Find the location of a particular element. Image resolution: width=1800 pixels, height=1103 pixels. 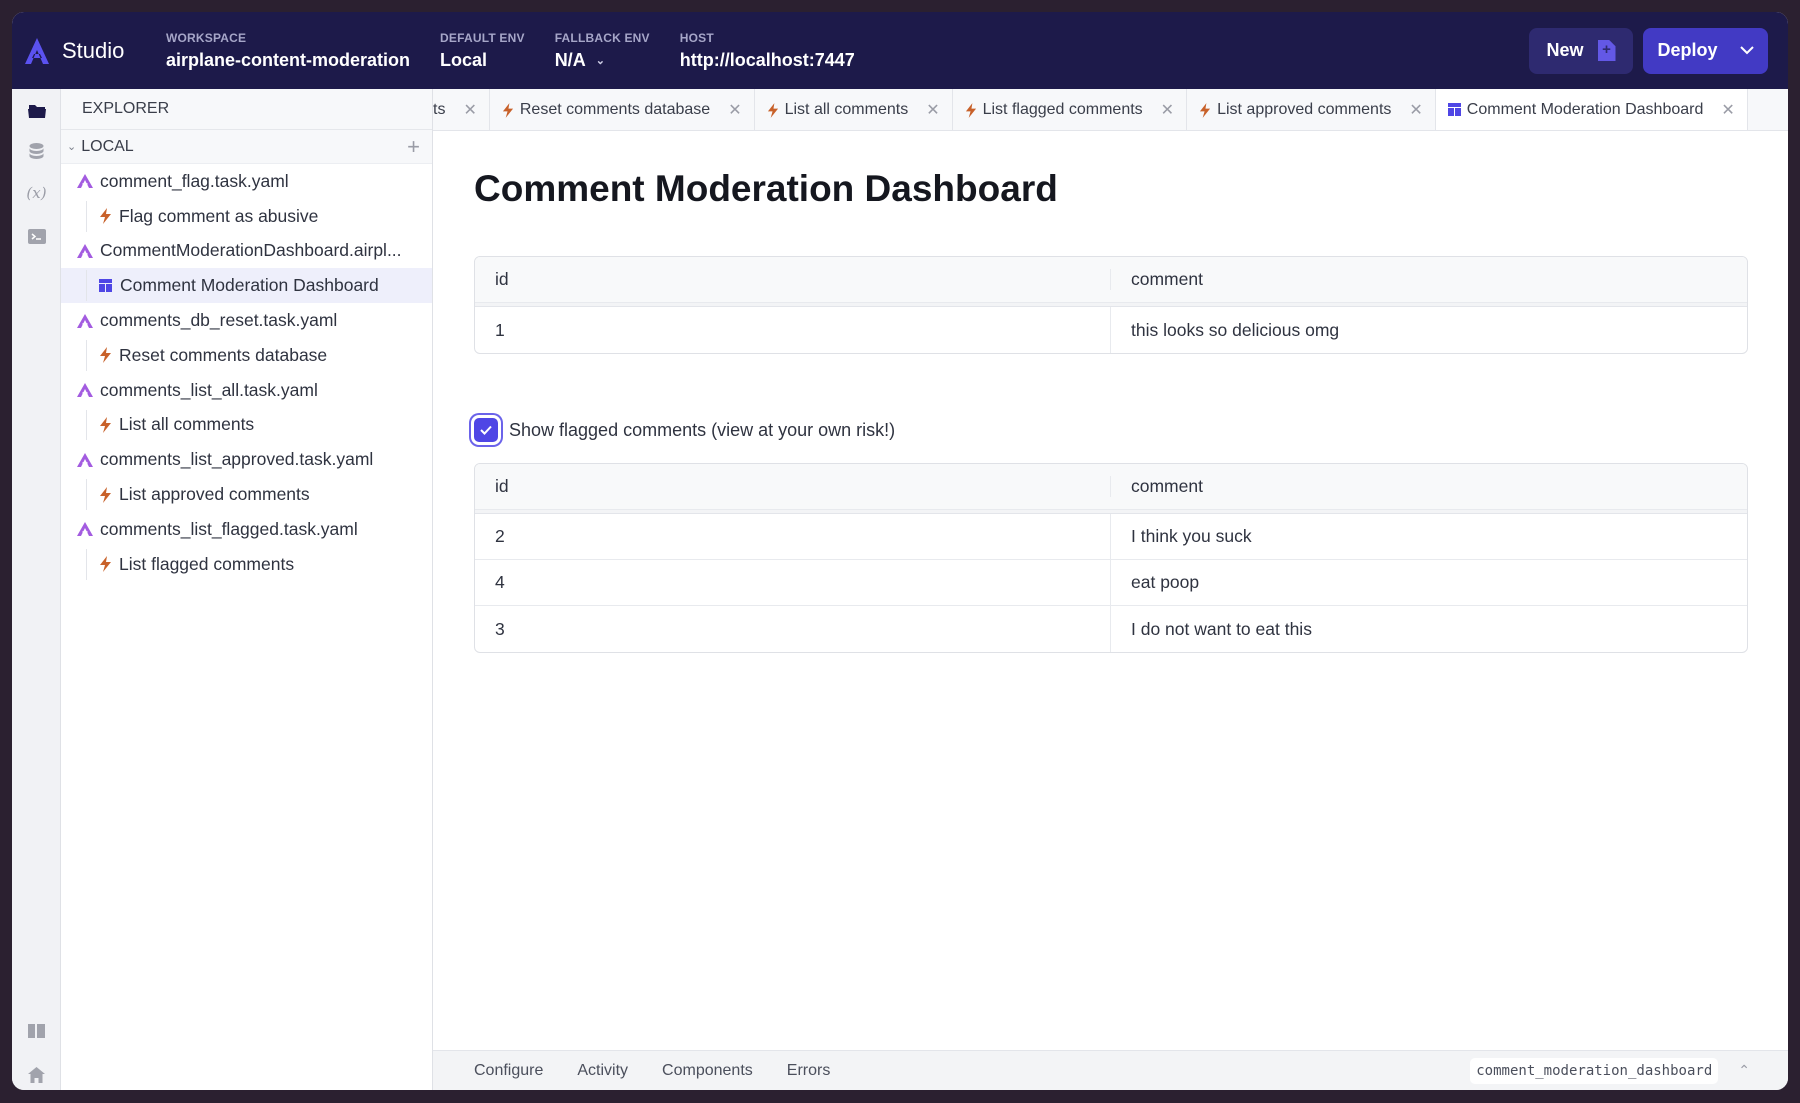

tree-file-item: comments_db_reset.task.yaml is located at coordinates (246, 320).